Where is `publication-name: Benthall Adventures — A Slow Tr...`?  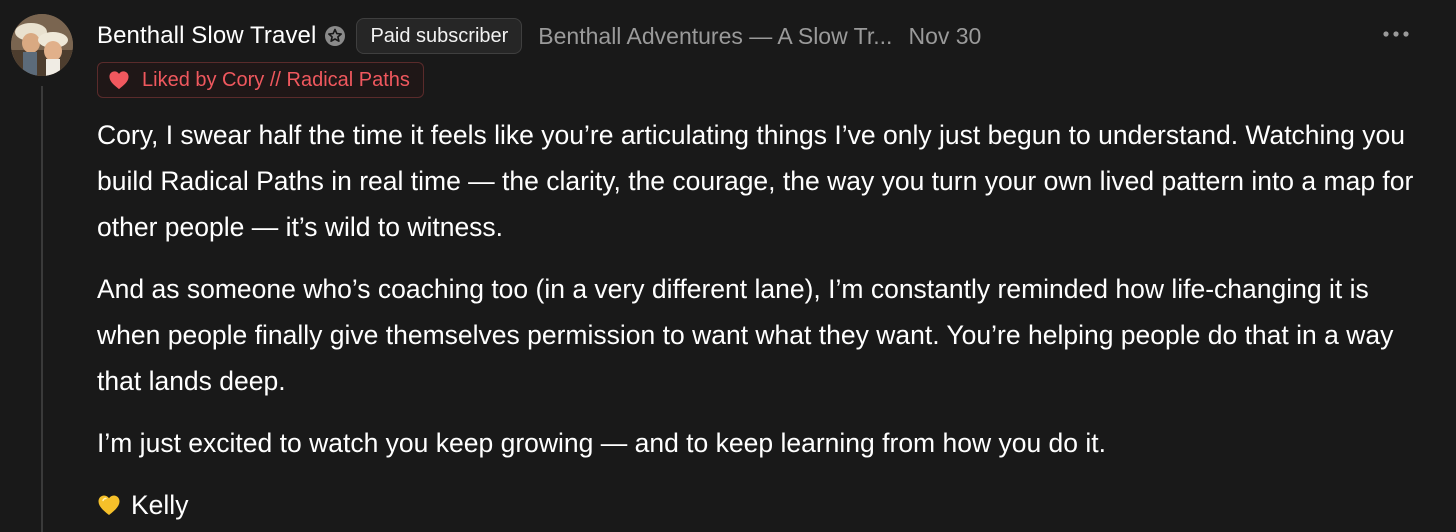 publication-name: Benthall Adventures — A Slow Tr... is located at coordinates (715, 36).